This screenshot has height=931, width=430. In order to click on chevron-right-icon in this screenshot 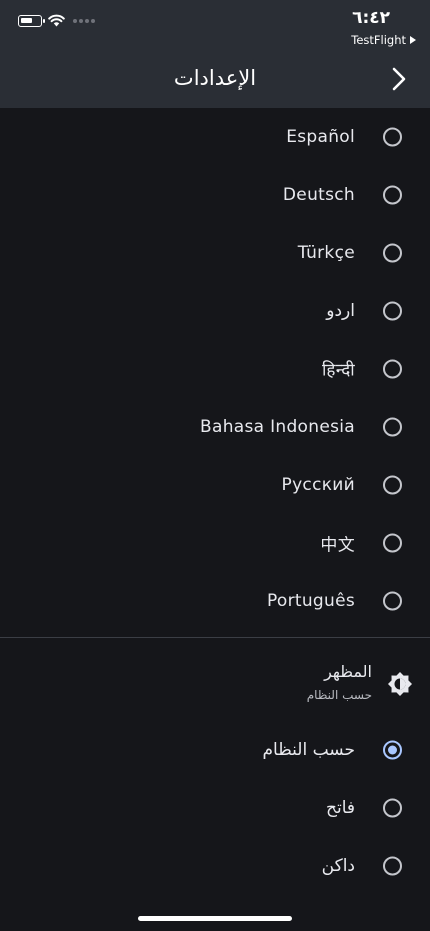, I will do `click(399, 79)`.